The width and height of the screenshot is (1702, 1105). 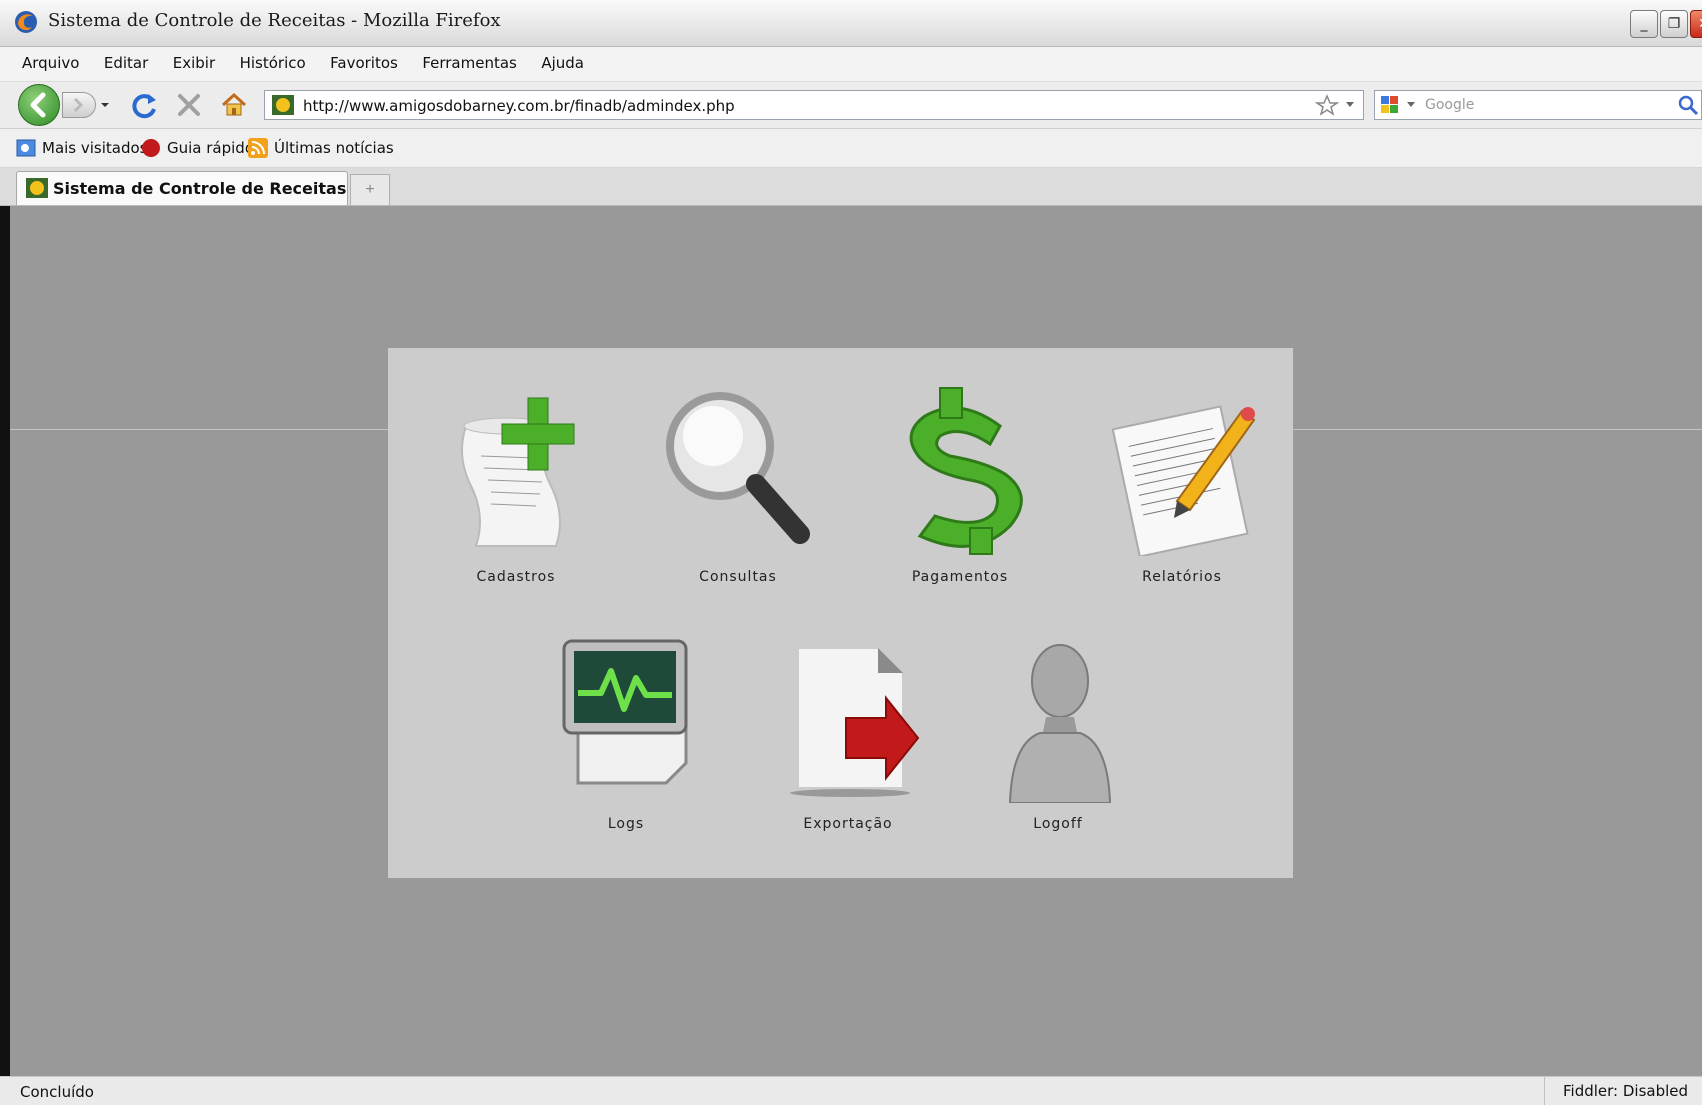 I want to click on report-pencil-icon, so click(x=1183, y=480).